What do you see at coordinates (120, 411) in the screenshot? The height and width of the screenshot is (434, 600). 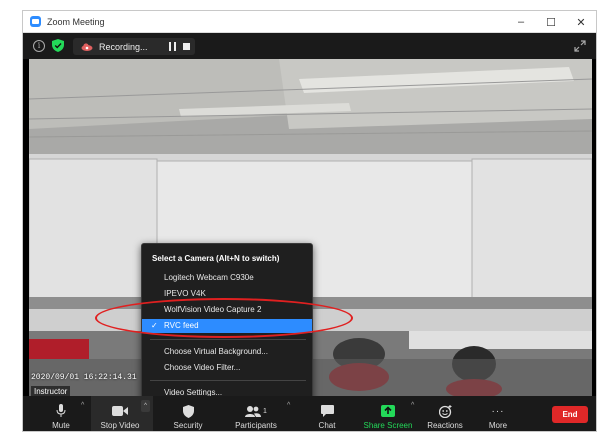 I see `video-camera-icon` at bounding box center [120, 411].